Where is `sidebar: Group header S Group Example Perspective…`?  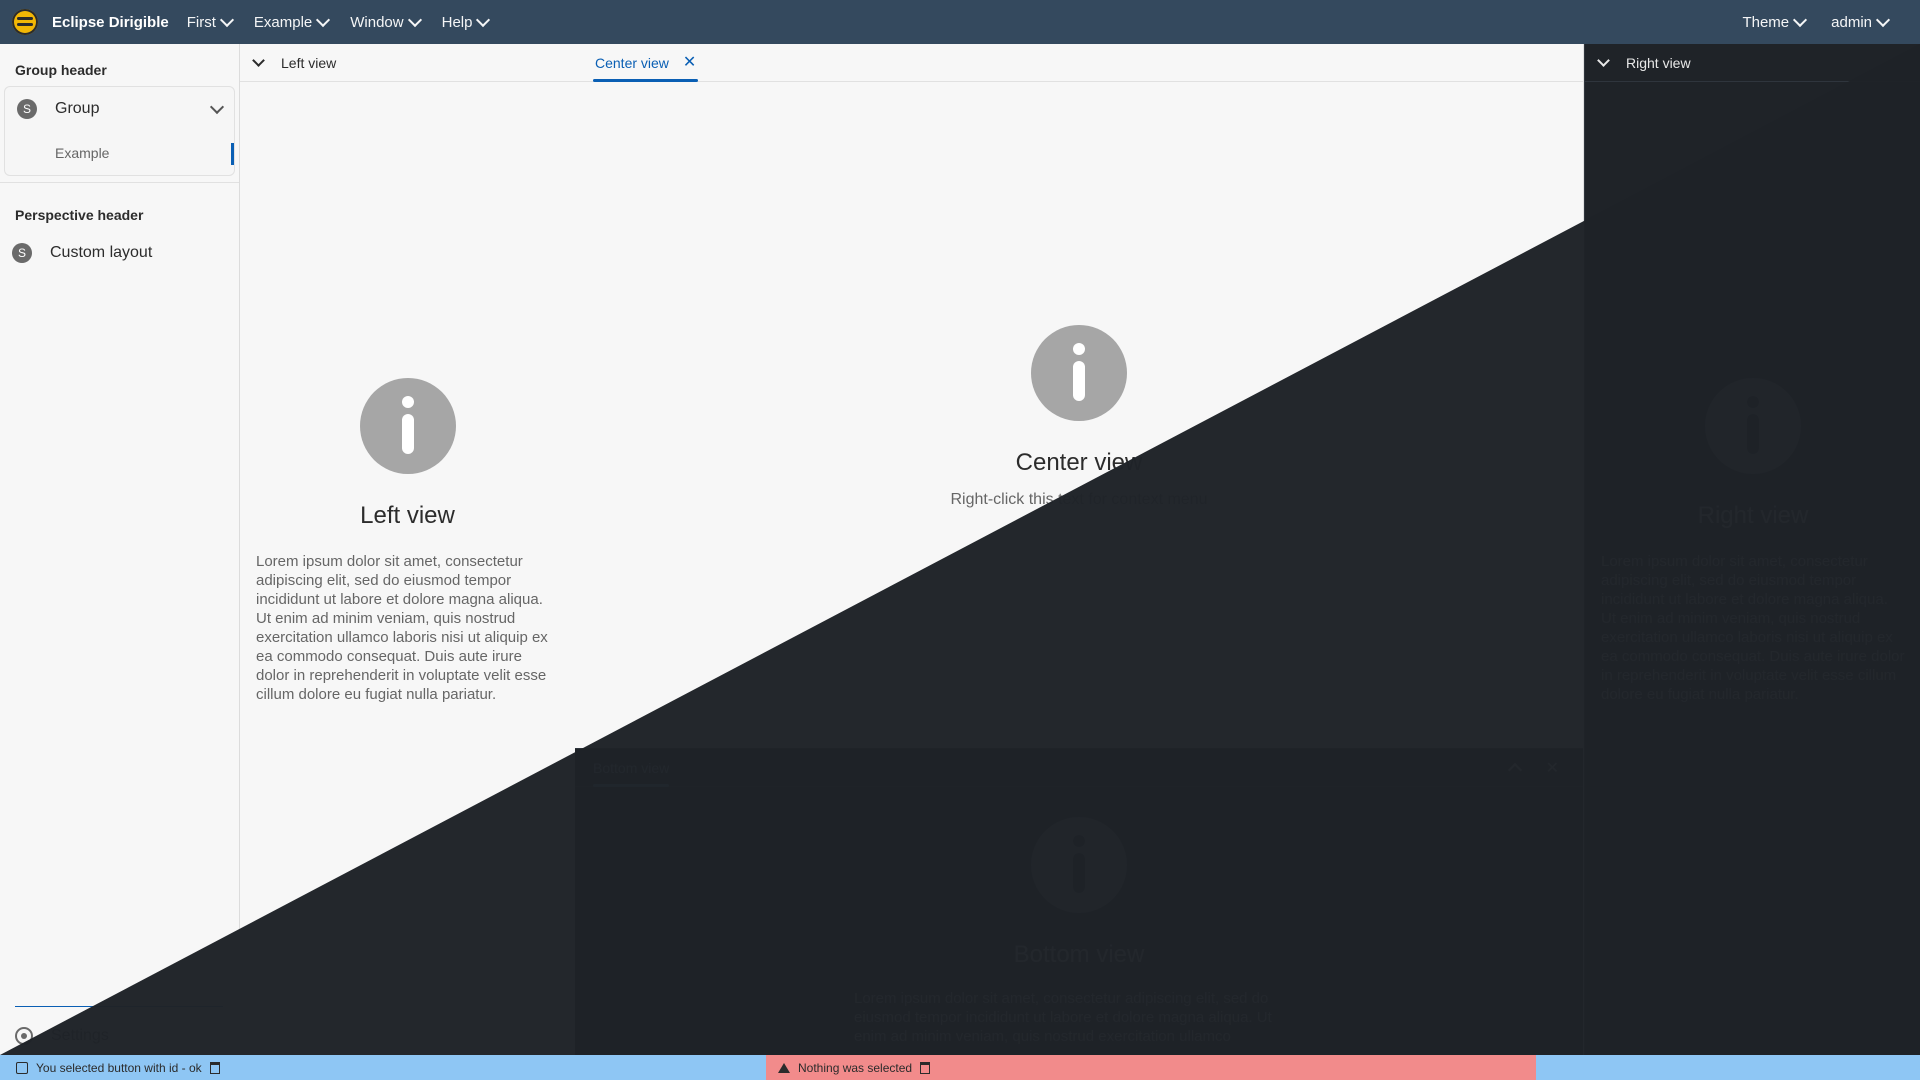 sidebar: Group header S Group Example Perspective… is located at coordinates (120, 549).